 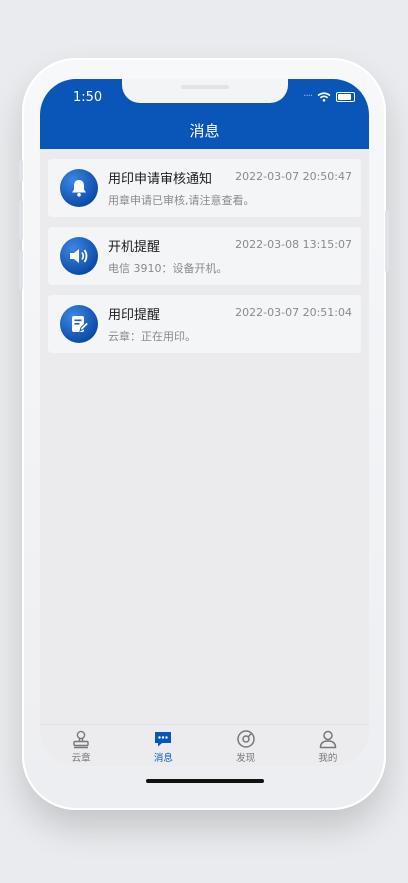 I want to click on tab-label: 消息, so click(x=163, y=758).